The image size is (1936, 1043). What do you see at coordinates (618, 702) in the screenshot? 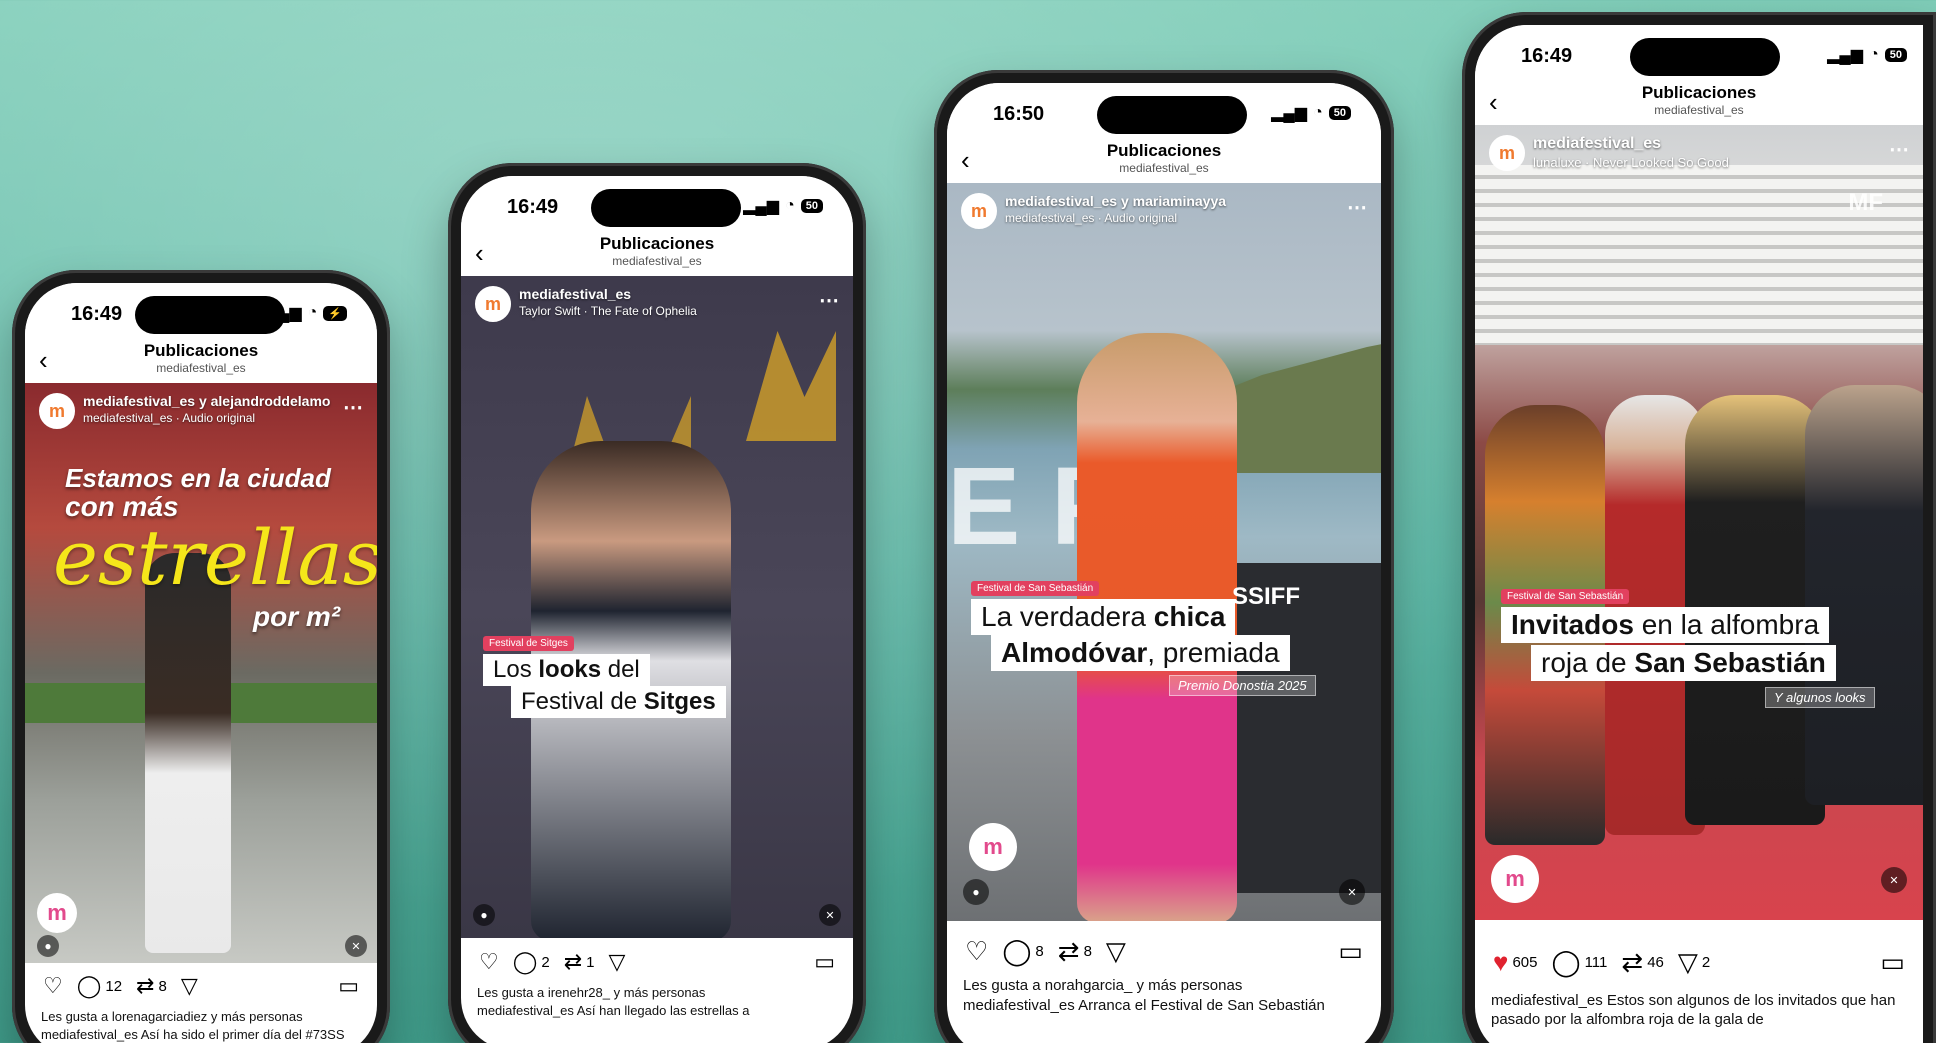
I see `caption-line-2: Festival de Sitges` at bounding box center [618, 702].